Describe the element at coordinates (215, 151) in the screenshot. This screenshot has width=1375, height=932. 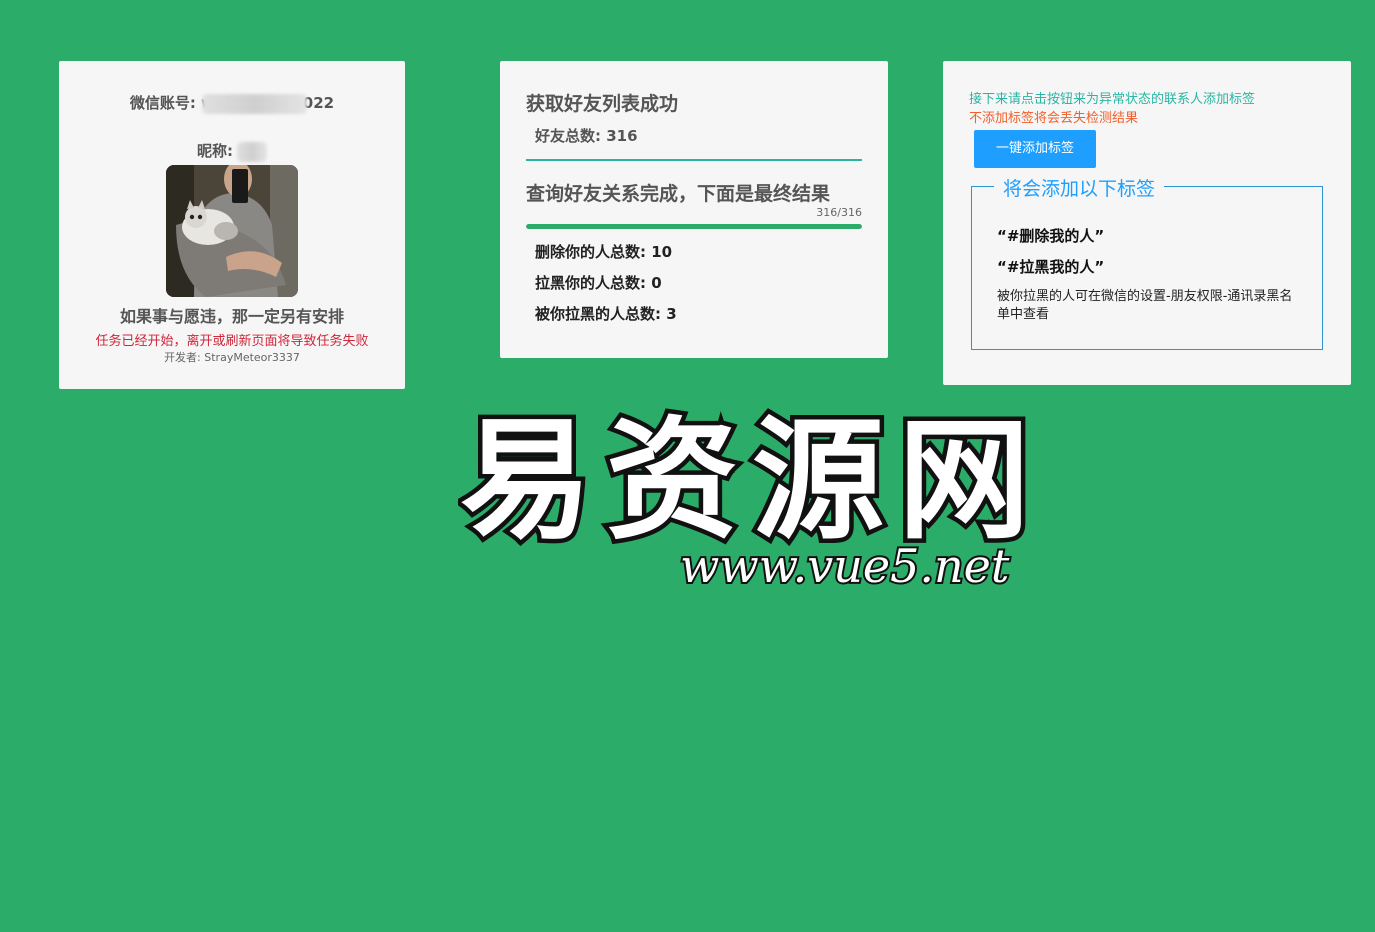
I see `nickname-label: 昵称:` at that location.